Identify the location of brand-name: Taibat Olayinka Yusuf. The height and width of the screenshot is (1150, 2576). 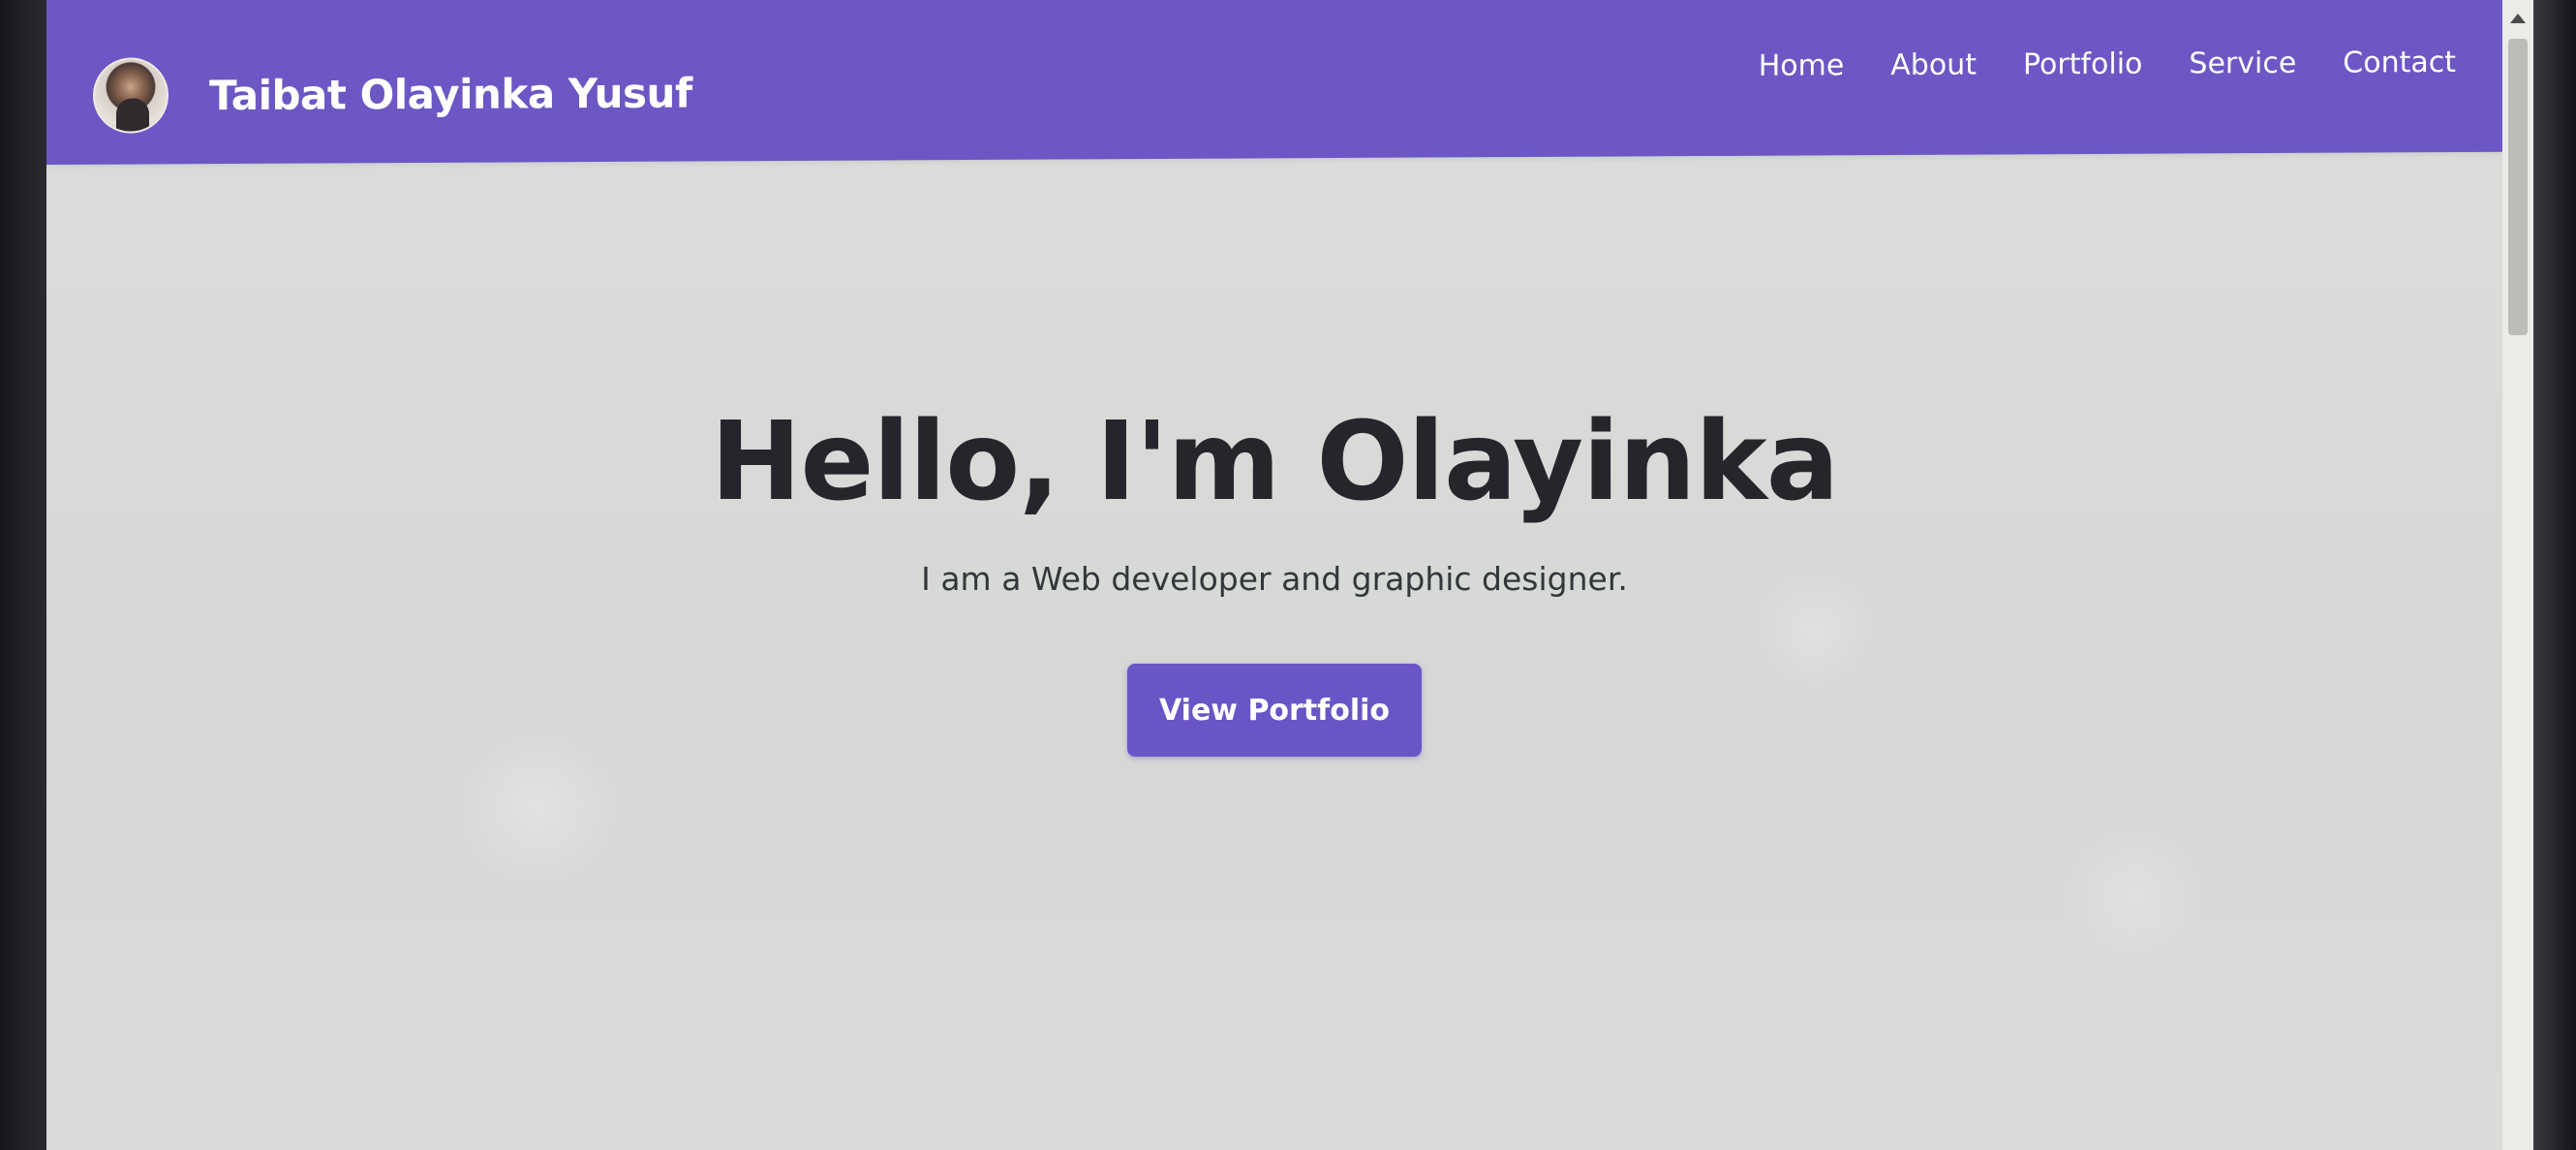
(450, 94).